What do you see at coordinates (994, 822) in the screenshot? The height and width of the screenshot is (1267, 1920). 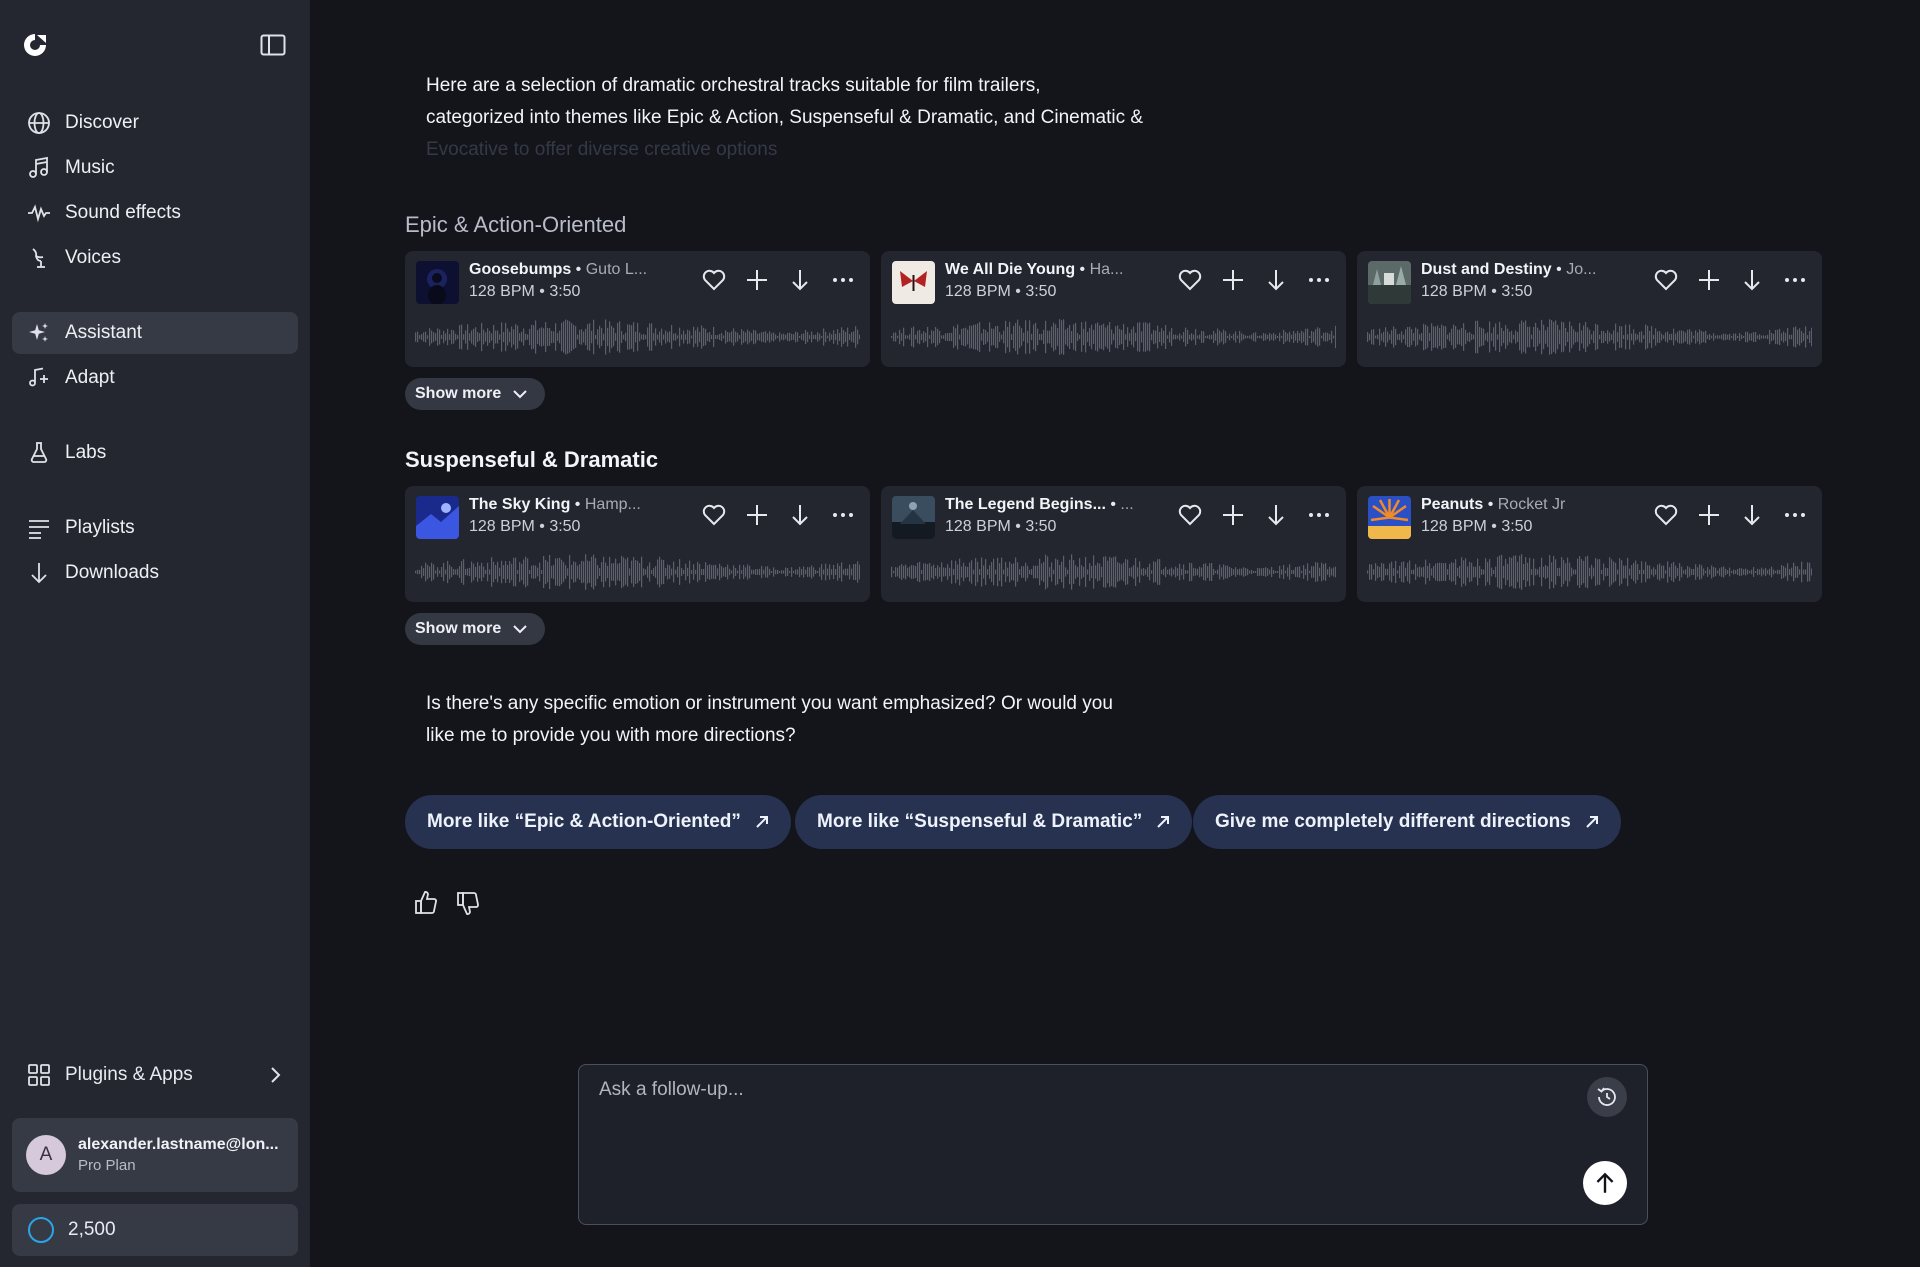 I see `suggestion-chip-suspenseful: More like “Suspenseful & Dramatic”` at bounding box center [994, 822].